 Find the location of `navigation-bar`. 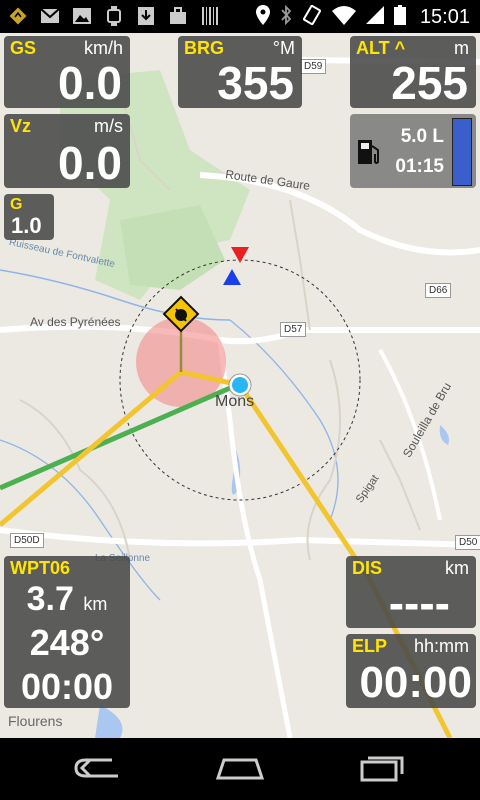

navigation-bar is located at coordinates (240, 769).